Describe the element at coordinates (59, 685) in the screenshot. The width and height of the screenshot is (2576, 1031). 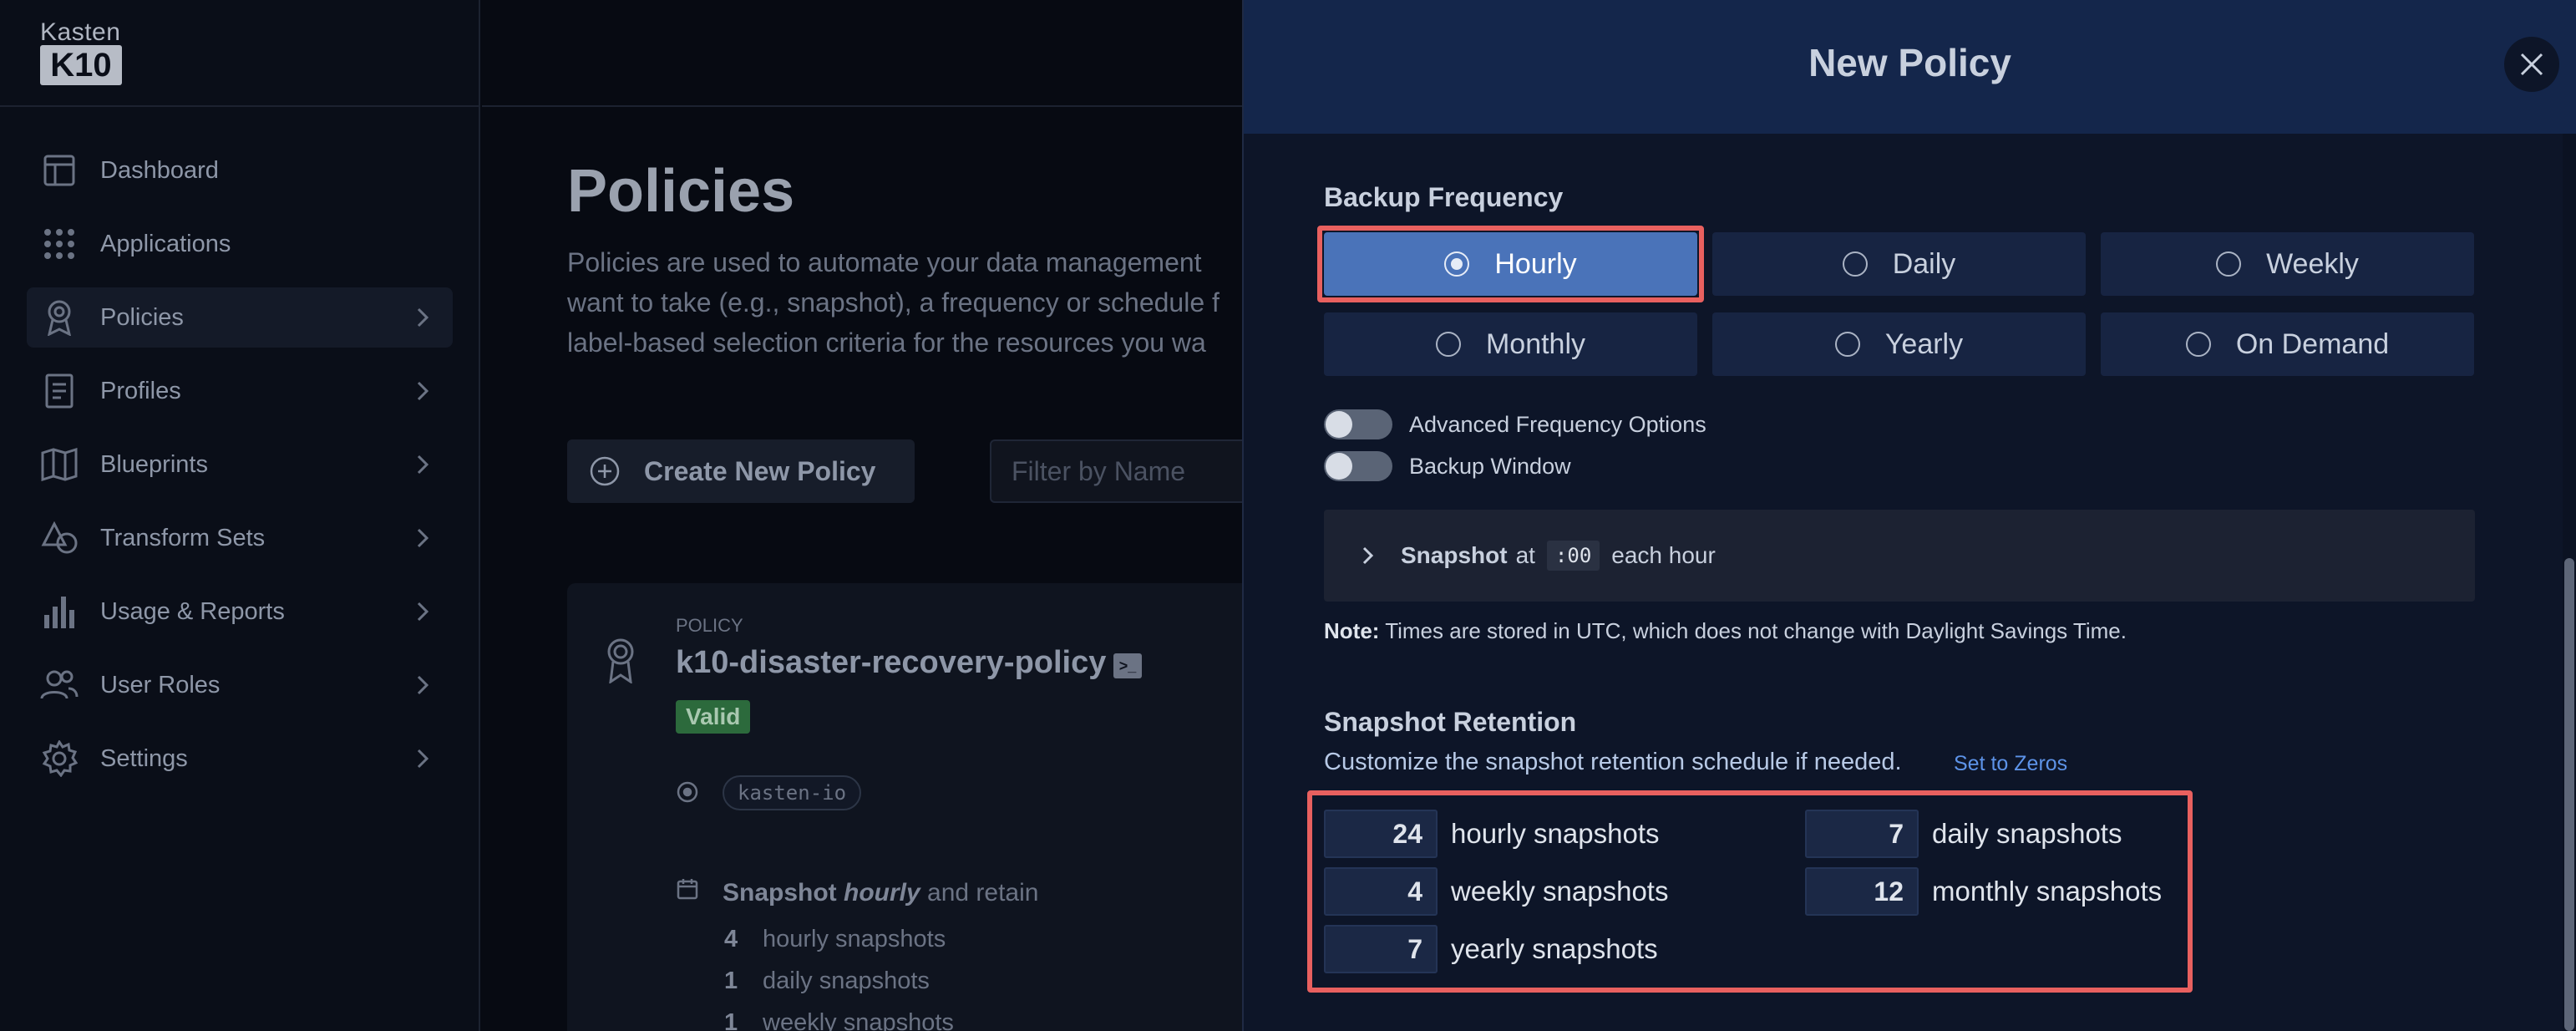
I see `users-icon` at that location.